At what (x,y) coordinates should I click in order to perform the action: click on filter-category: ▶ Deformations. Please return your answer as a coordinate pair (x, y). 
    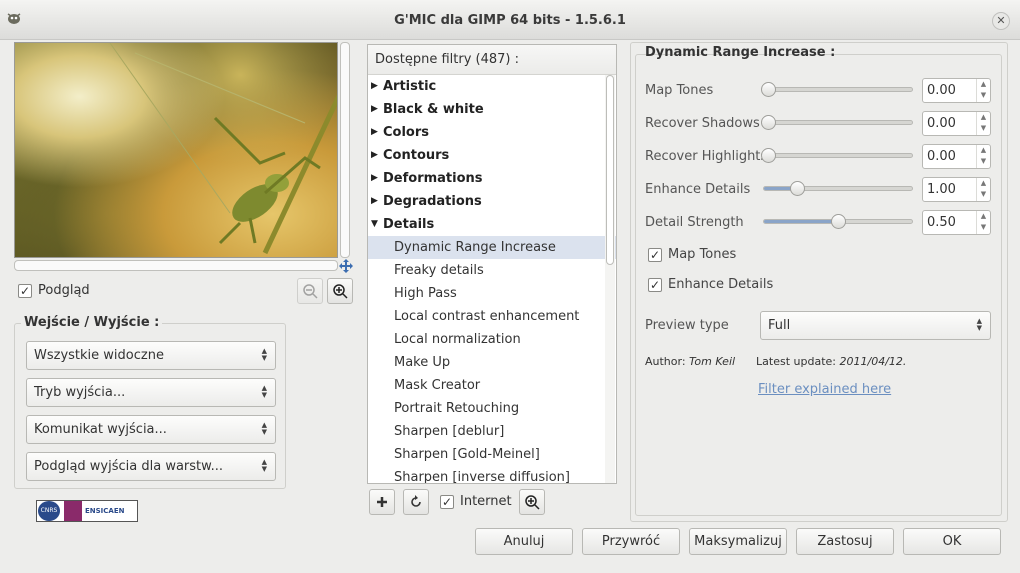
    Looking at the image, I should click on (492, 178).